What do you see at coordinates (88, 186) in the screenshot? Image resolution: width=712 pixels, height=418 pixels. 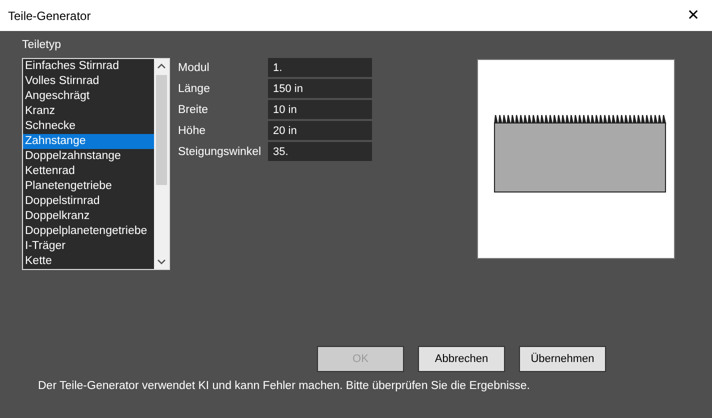 I see `list-item: Planetengetriebe` at bounding box center [88, 186].